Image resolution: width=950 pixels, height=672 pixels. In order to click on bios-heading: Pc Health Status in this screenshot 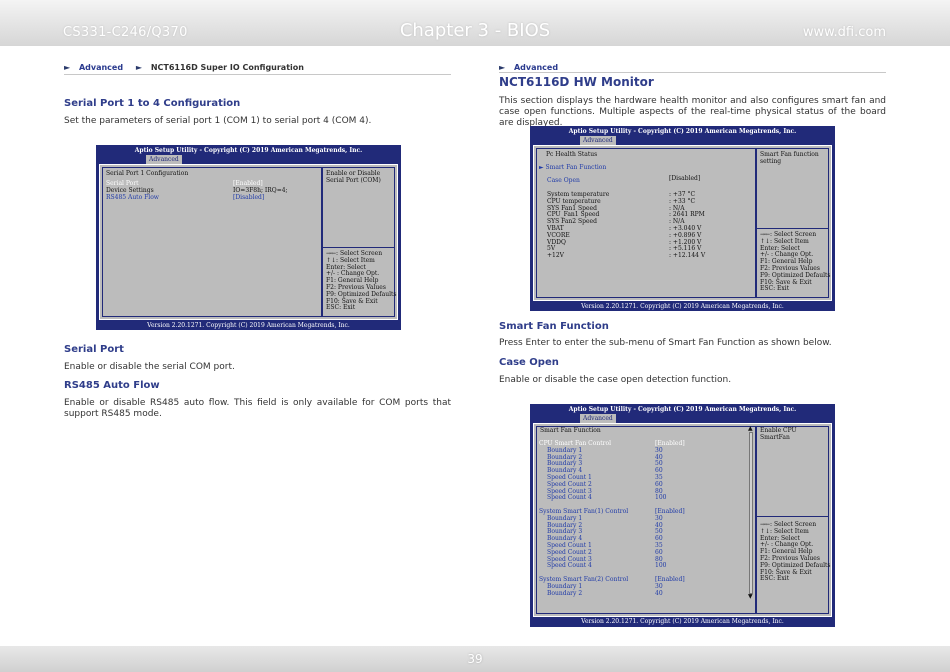, I will do `click(572, 154)`.